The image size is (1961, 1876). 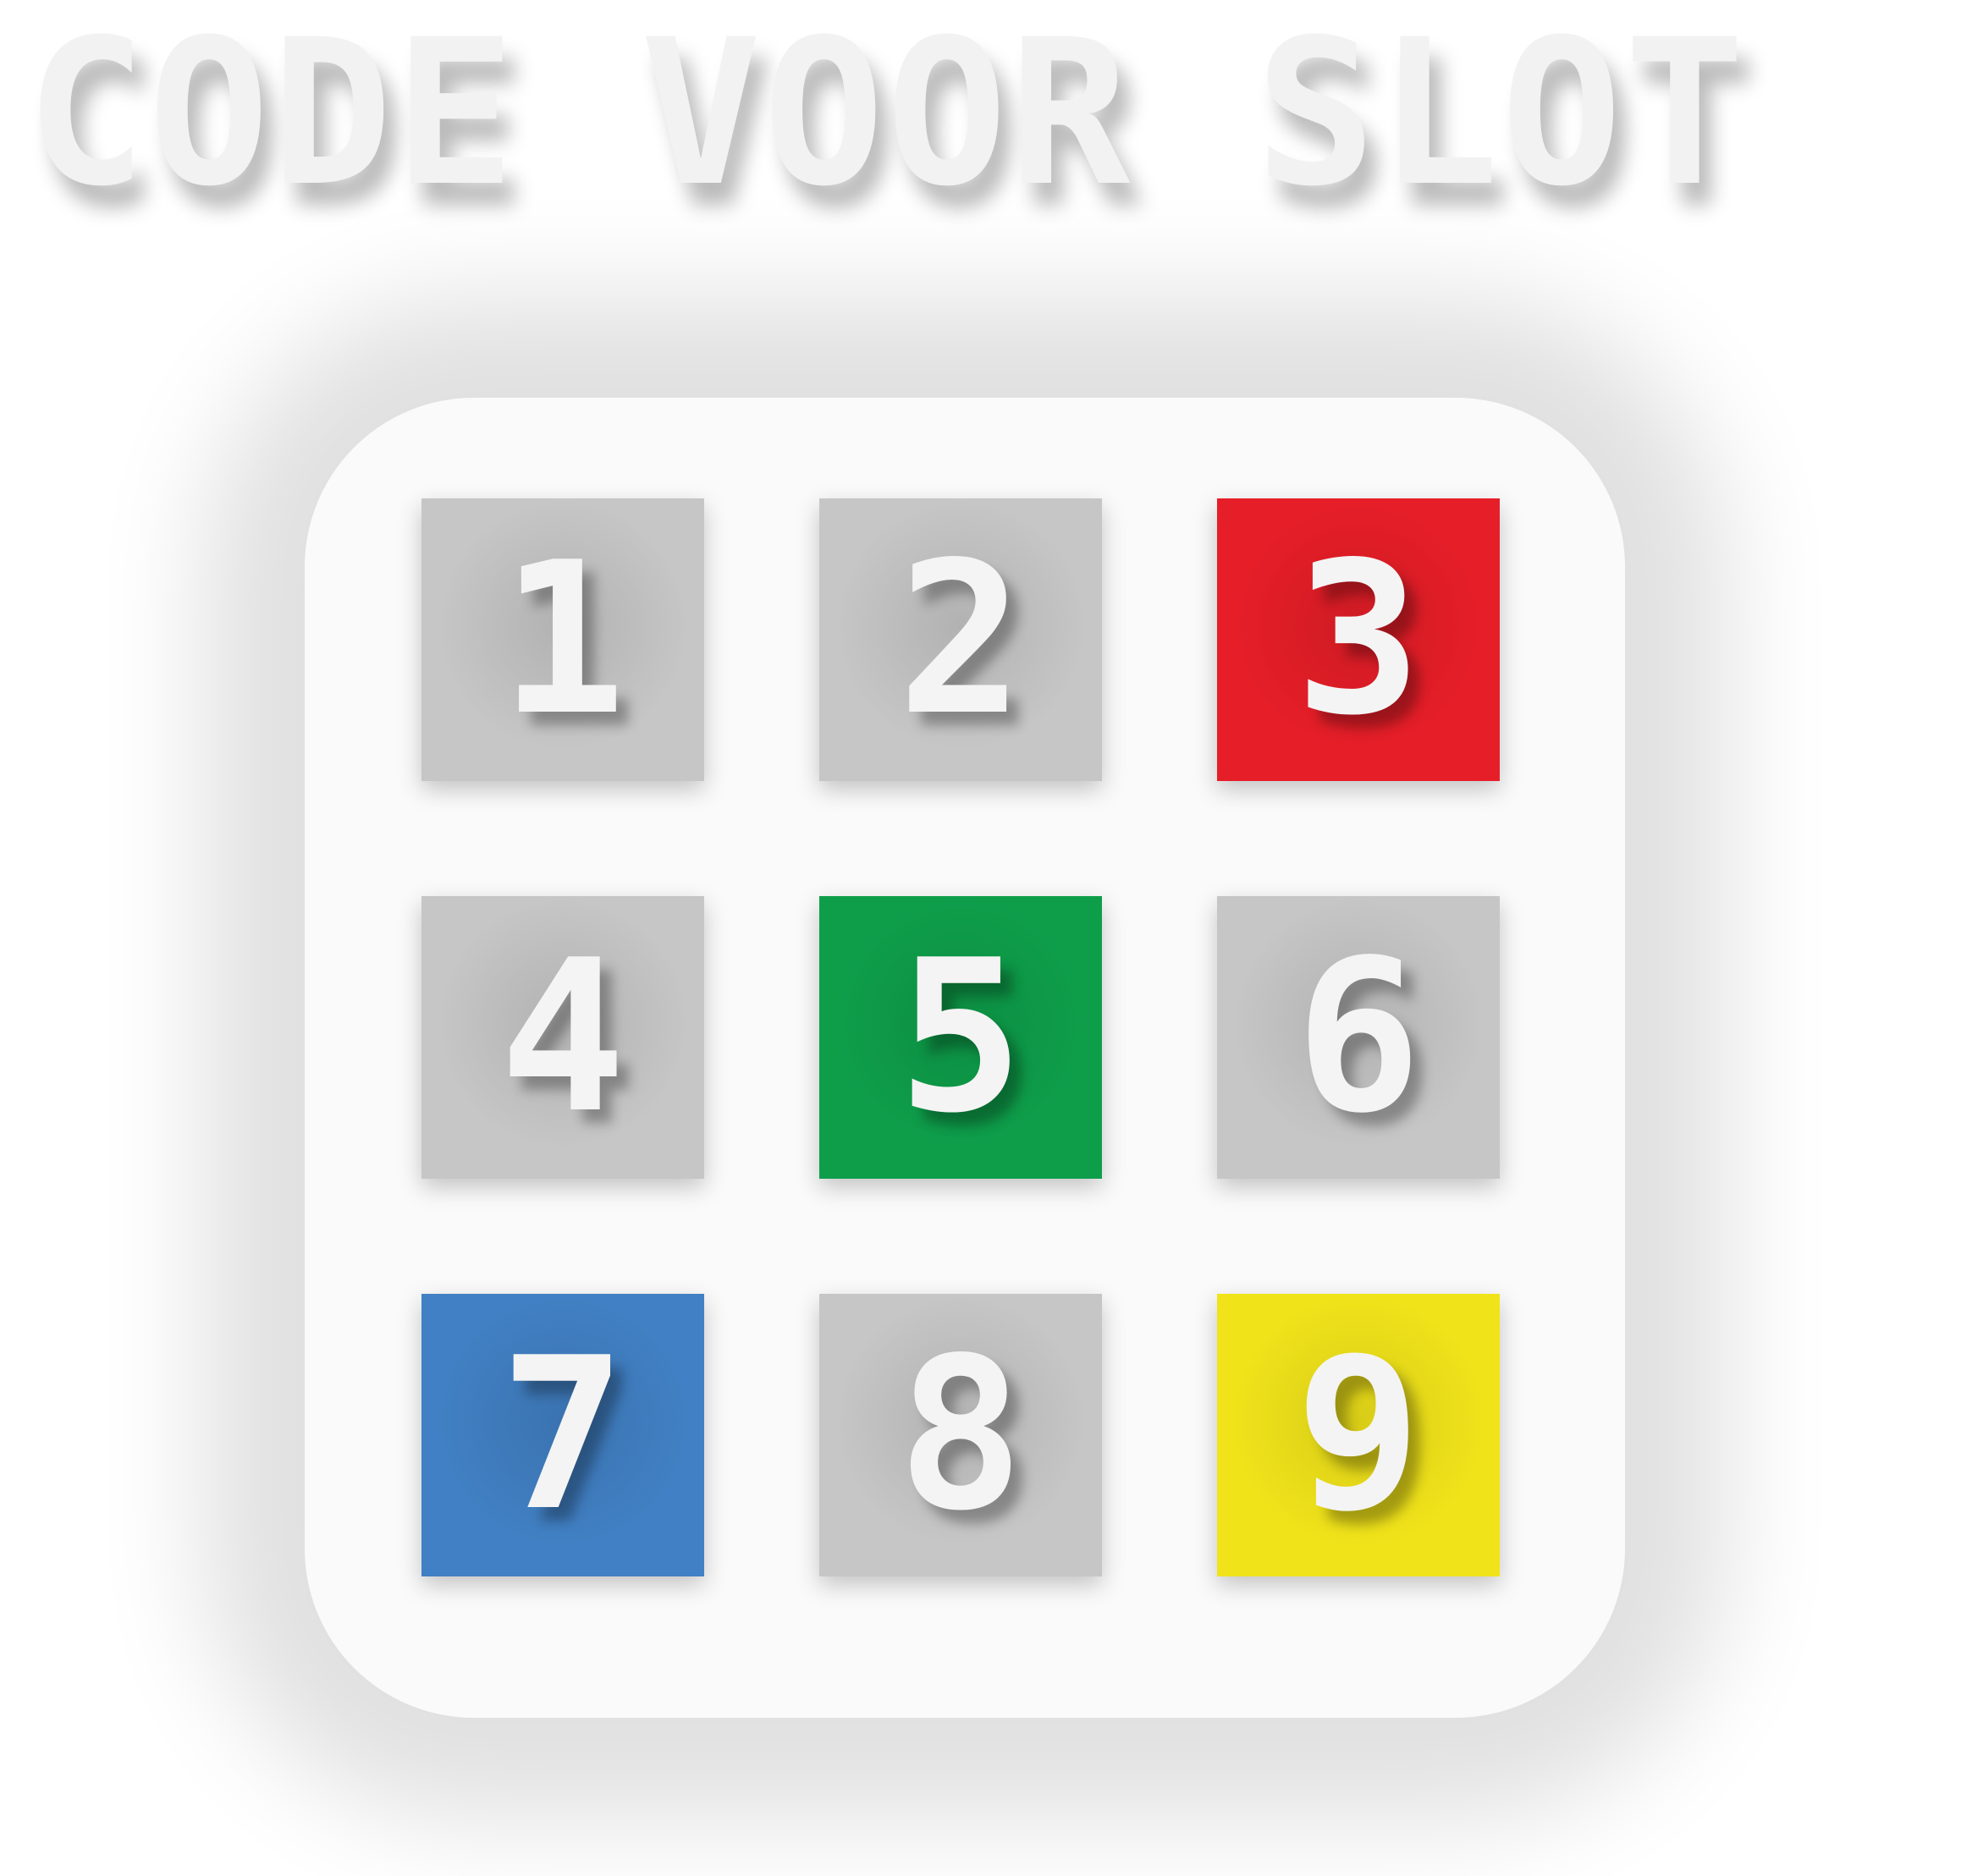 I want to click on key-label: 8, so click(x=960, y=1435).